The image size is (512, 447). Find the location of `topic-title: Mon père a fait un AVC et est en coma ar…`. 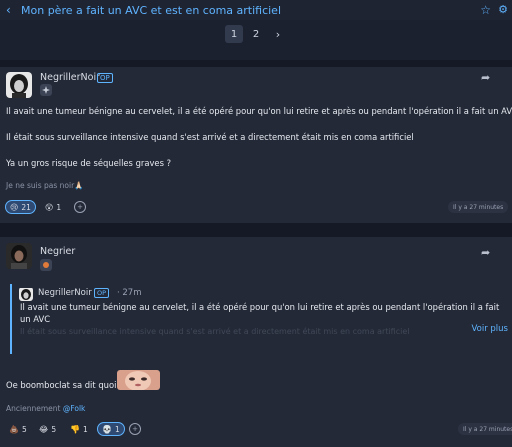

topic-title: Mon père a fait un AVC et est en coma ar… is located at coordinates (151, 10).